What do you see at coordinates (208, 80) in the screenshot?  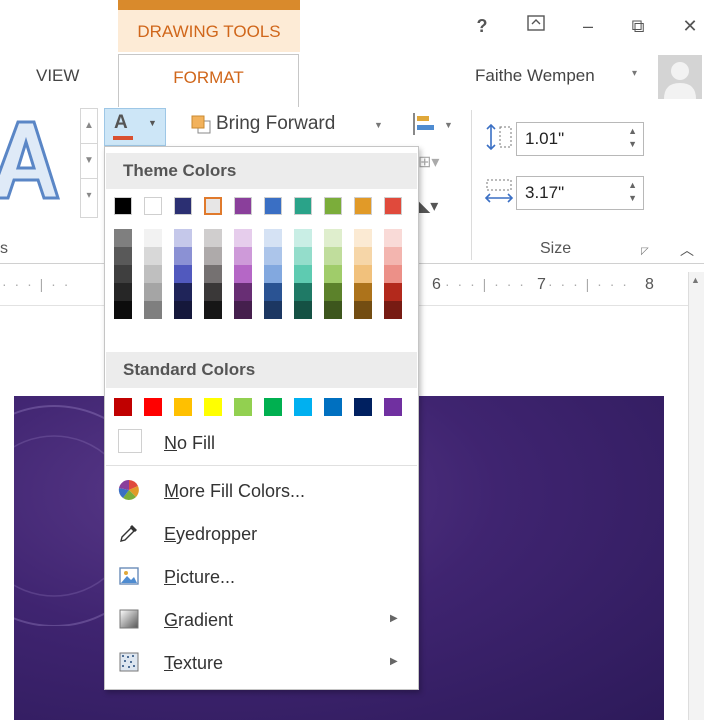 I see `tab-format: FORMAT` at bounding box center [208, 80].